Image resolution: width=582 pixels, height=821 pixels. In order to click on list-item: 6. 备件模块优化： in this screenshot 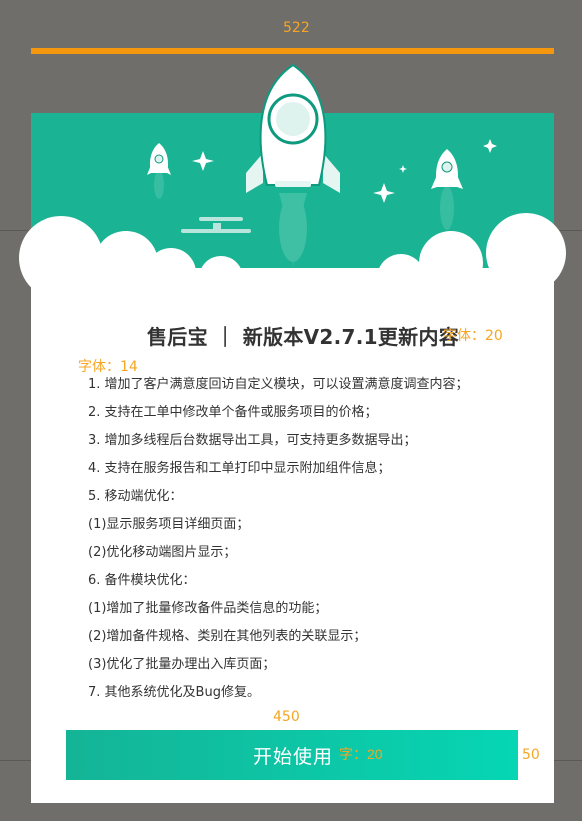, I will do `click(142, 580)`.